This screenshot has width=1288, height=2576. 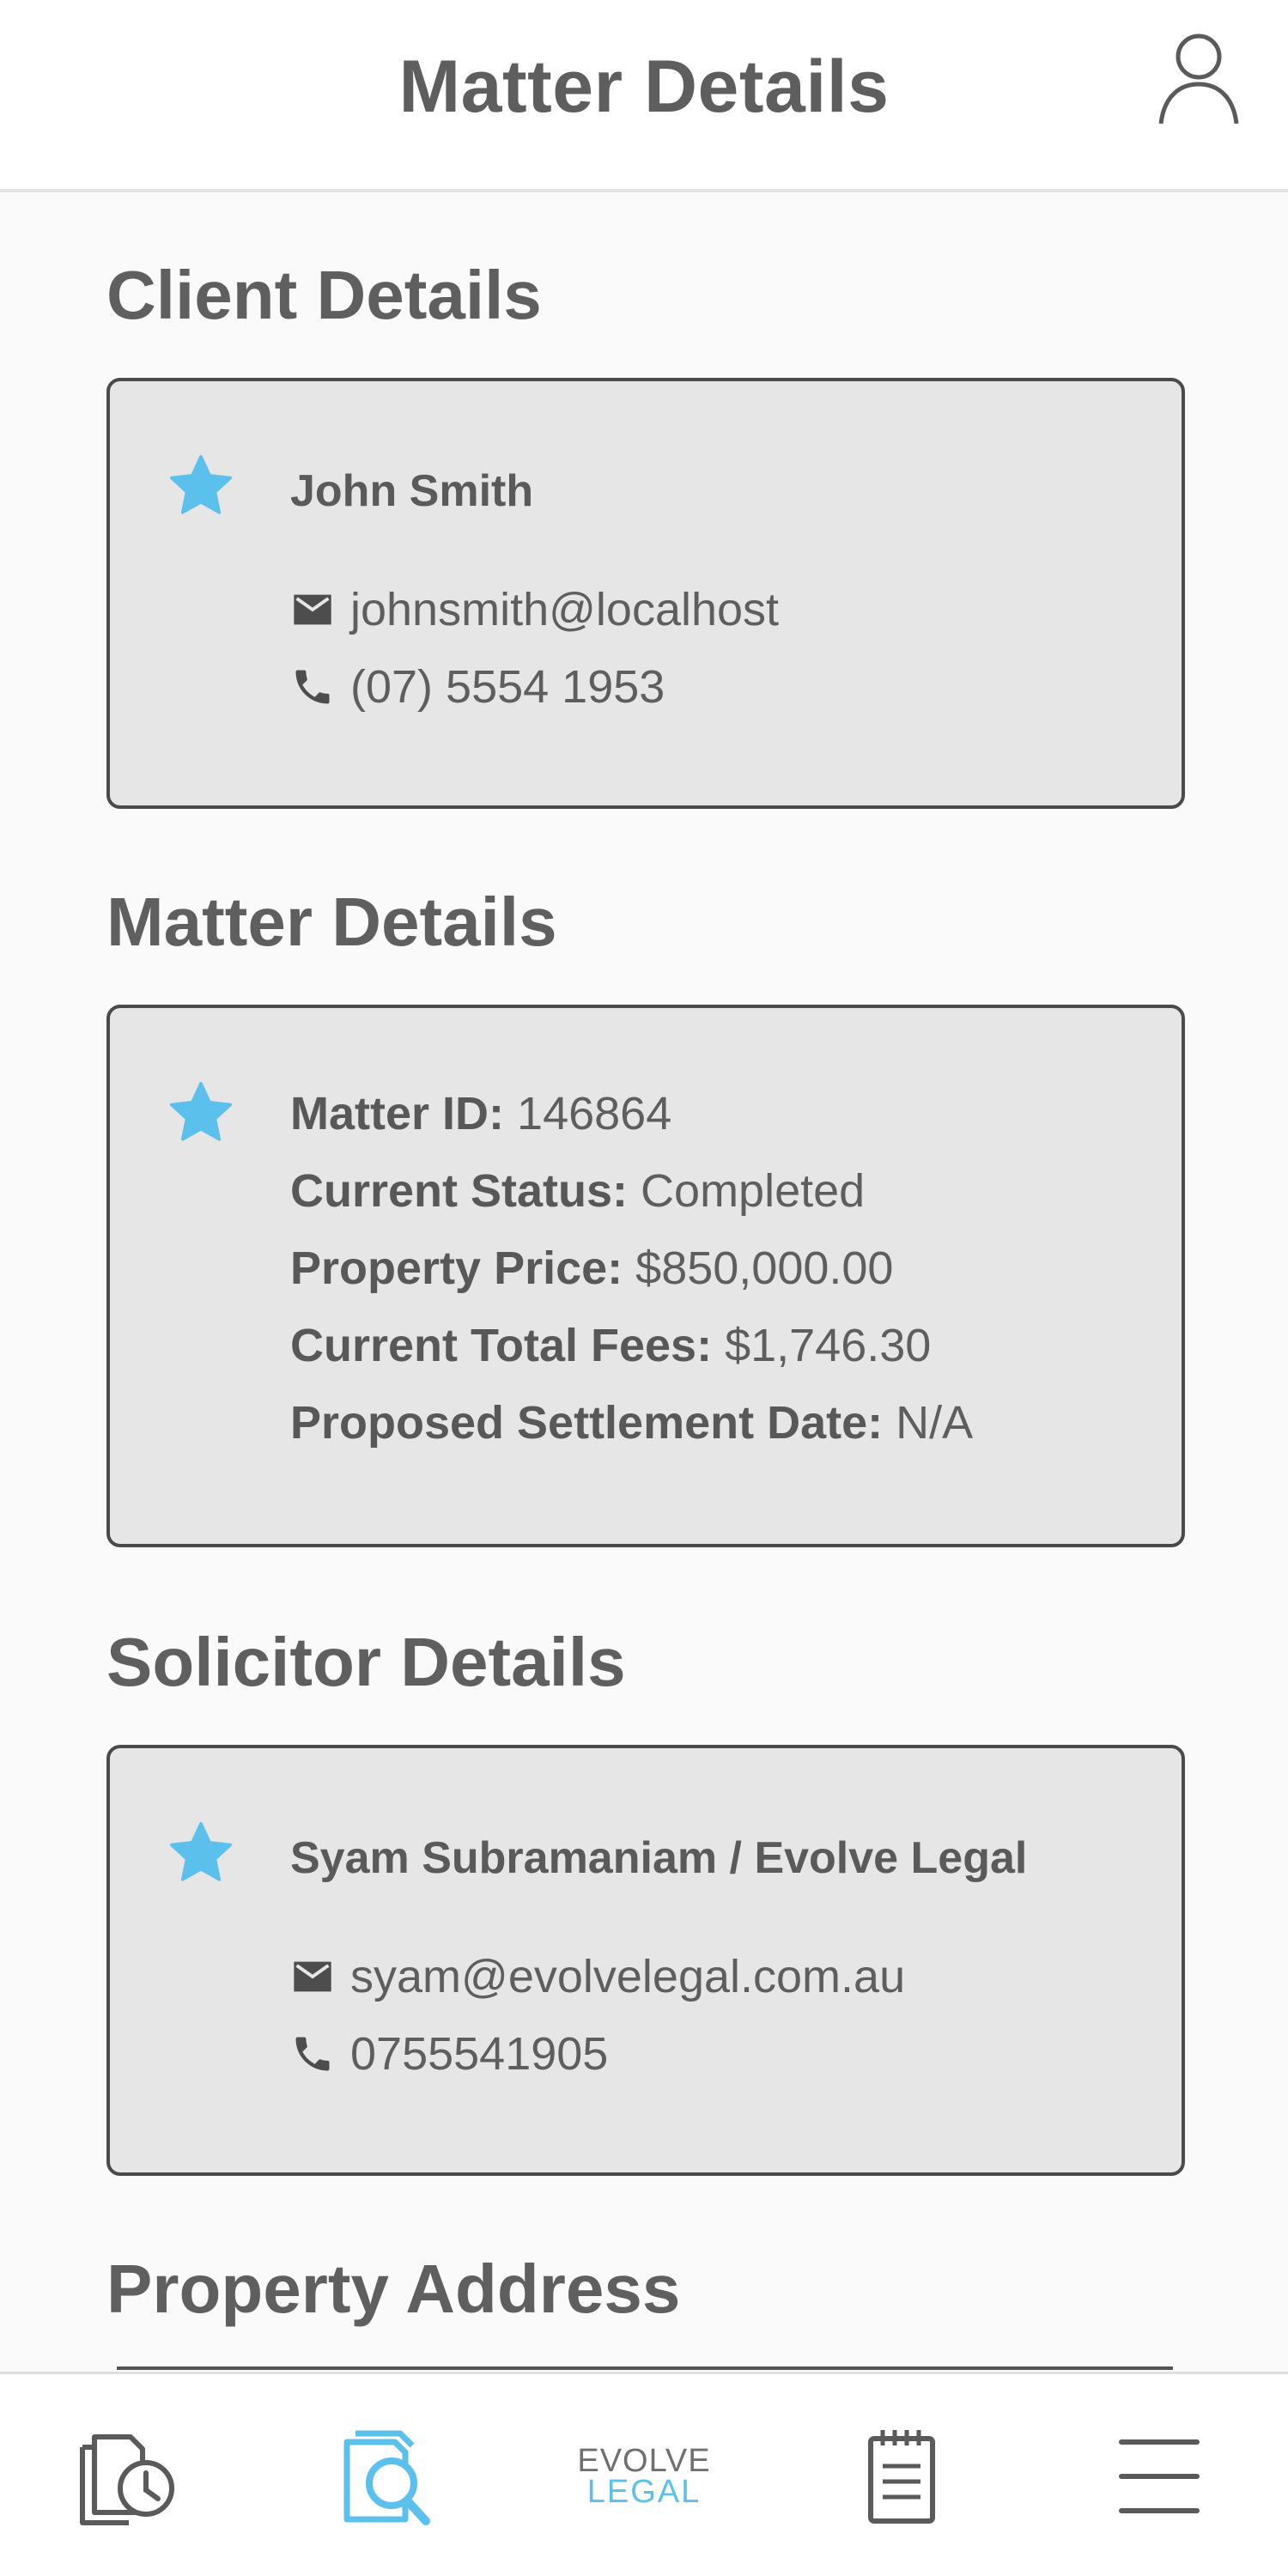 I want to click on nav-notes, so click(x=902, y=2475).